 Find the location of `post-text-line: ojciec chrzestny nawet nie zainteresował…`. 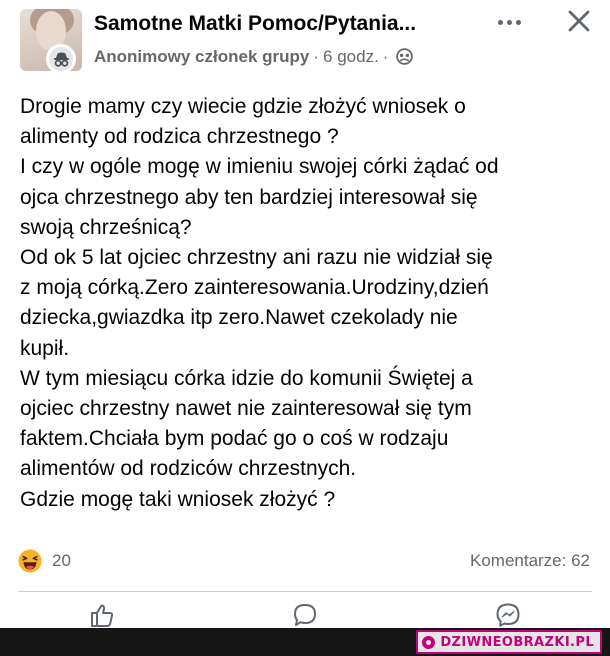

post-text-line: ojciec chrzestny nawet nie zainteresował… is located at coordinates (246, 409).